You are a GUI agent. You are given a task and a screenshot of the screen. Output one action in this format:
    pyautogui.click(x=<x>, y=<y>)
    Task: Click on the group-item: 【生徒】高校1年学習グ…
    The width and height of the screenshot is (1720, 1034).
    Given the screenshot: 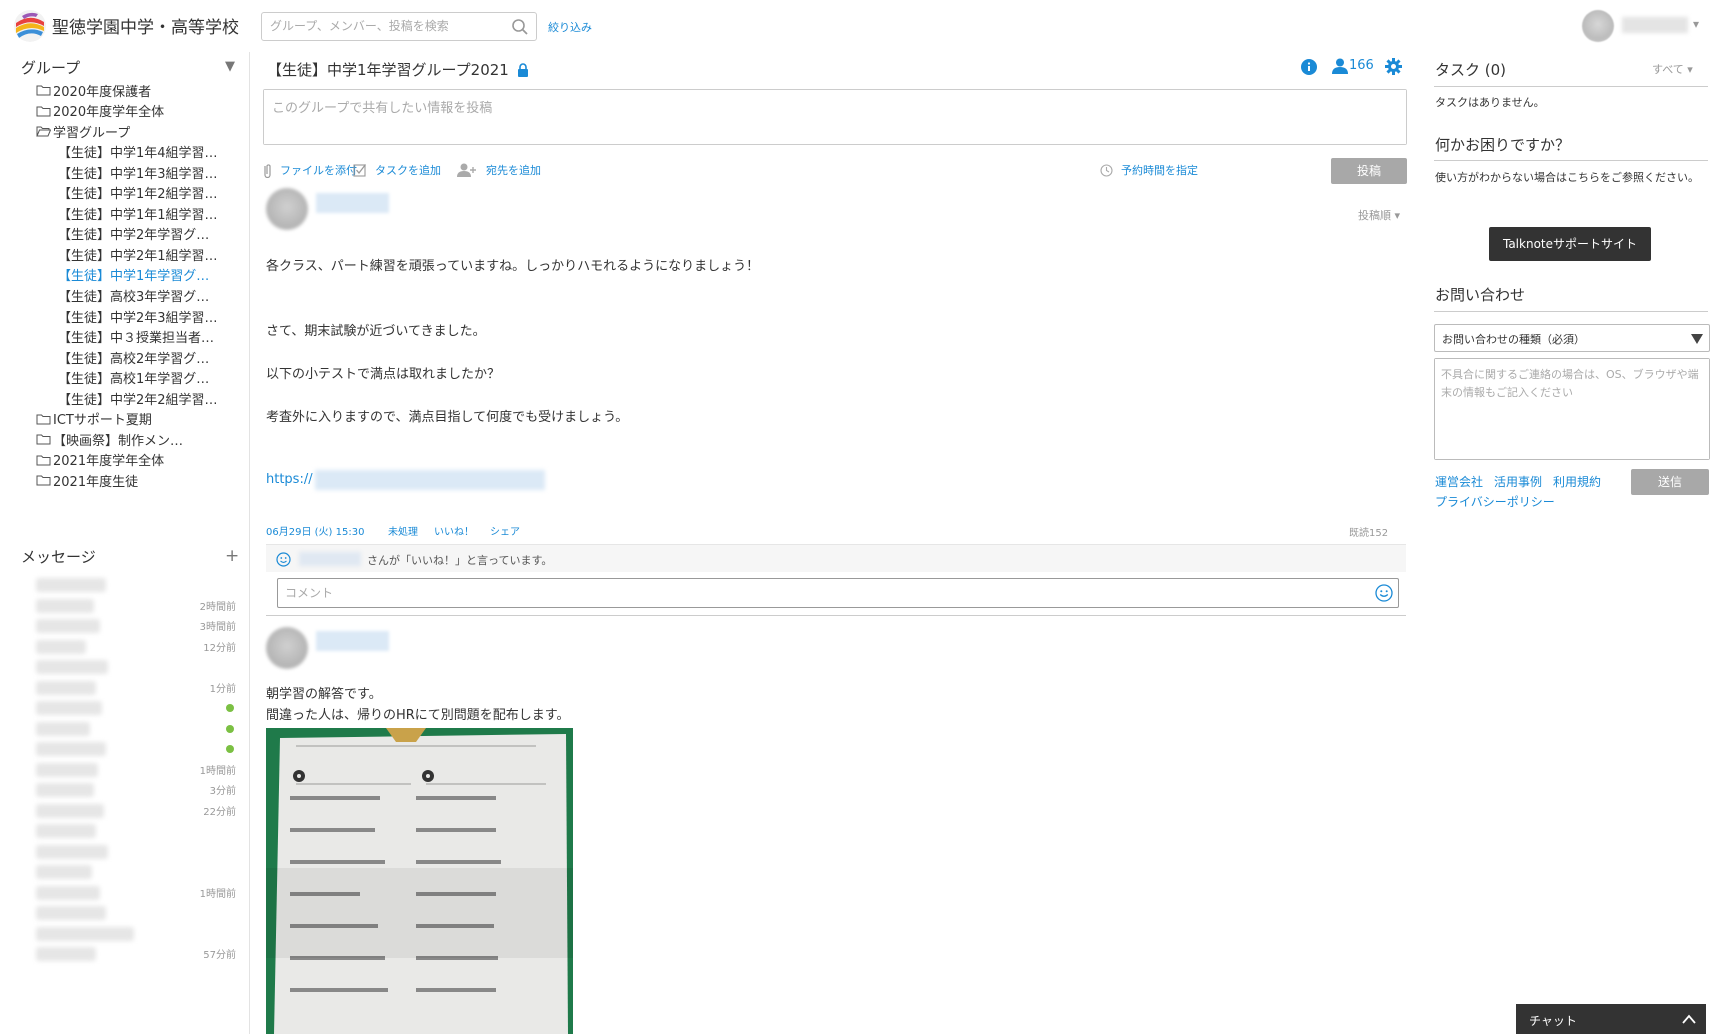 What is the action you would take?
    pyautogui.click(x=133, y=378)
    